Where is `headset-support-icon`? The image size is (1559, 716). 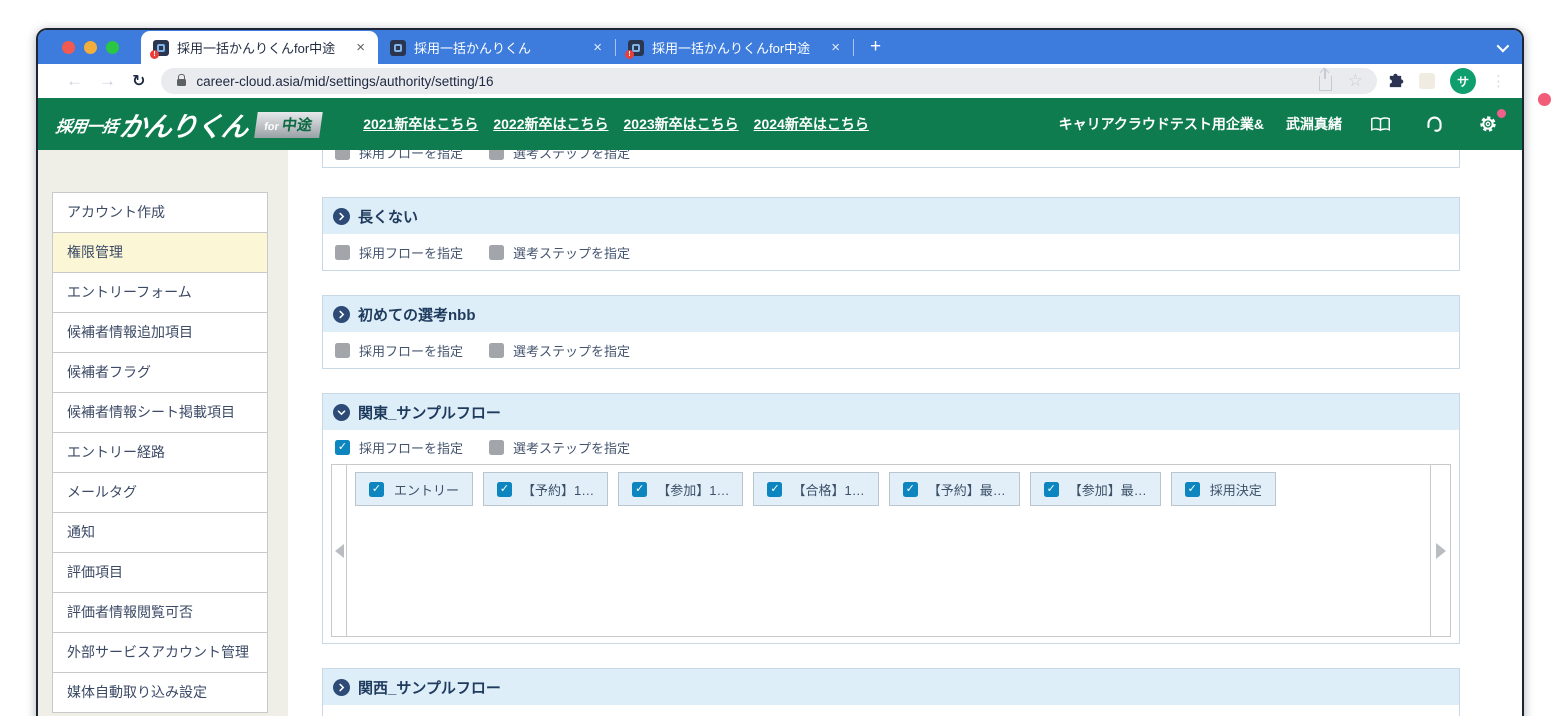
headset-support-icon is located at coordinates (1434, 124).